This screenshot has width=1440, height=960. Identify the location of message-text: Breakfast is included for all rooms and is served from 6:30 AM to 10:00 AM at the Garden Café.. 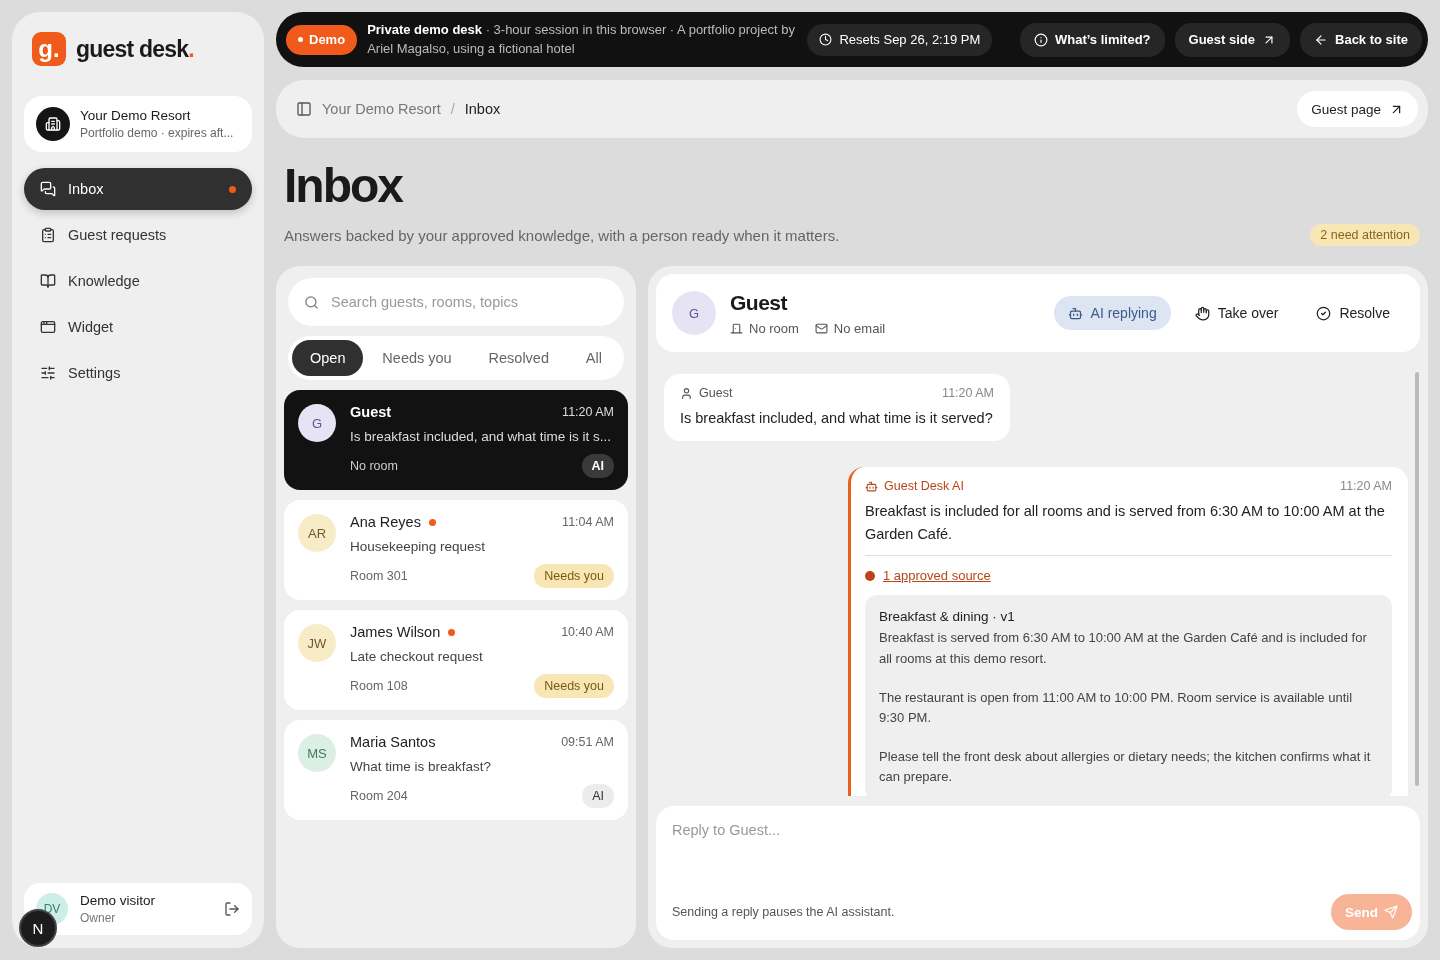
(1125, 523).